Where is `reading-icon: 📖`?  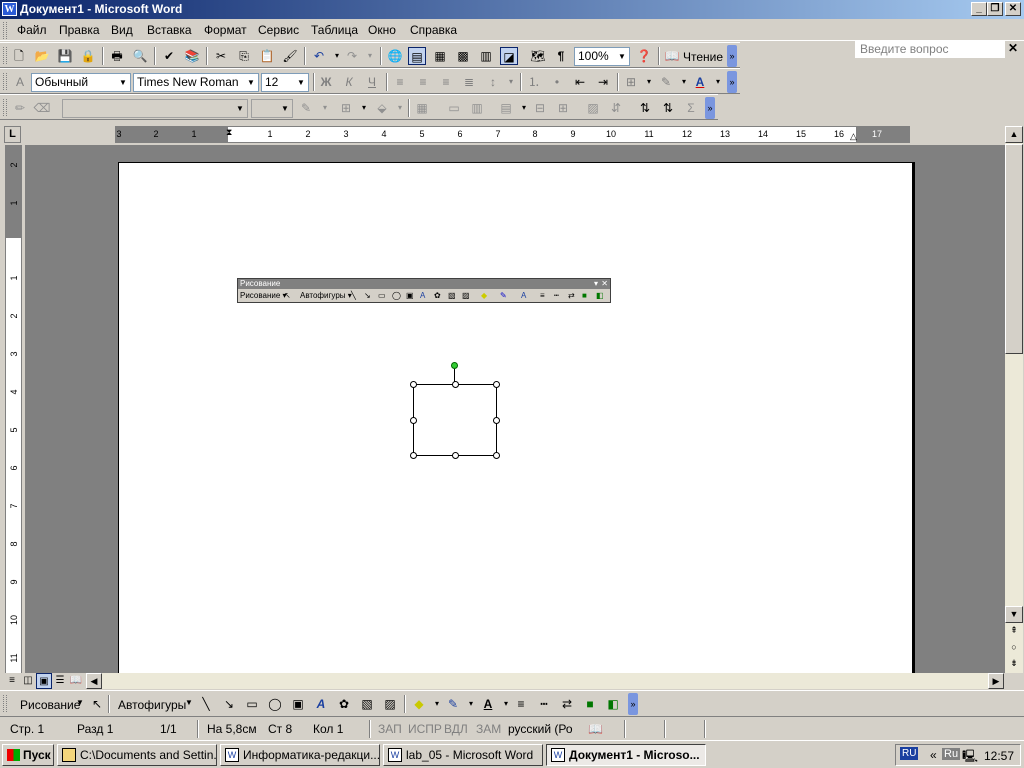 reading-icon: 📖 is located at coordinates (672, 56).